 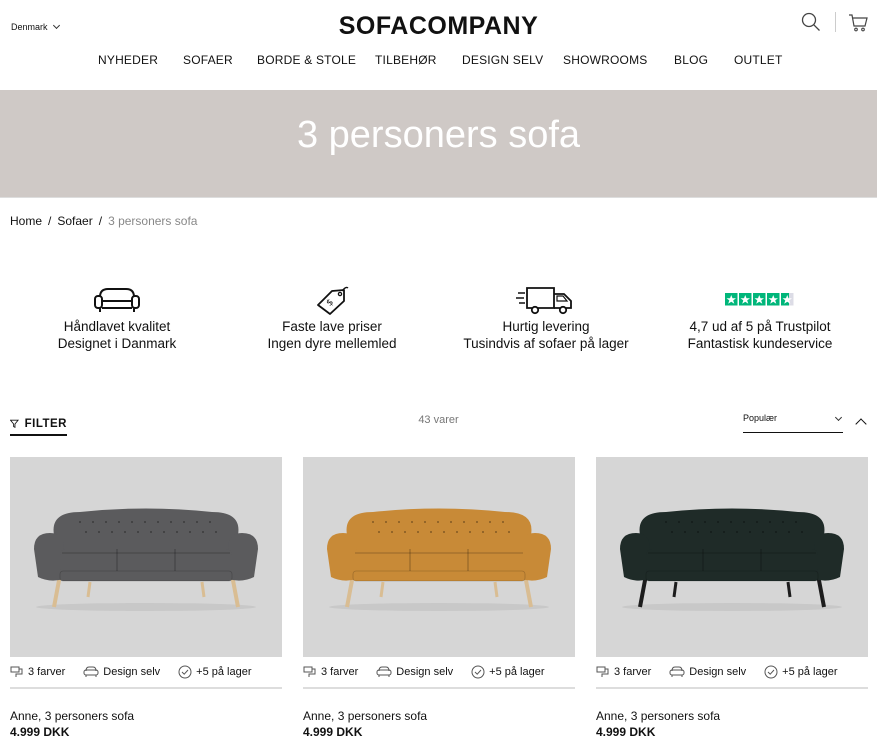 What do you see at coordinates (546, 343) in the screenshot?
I see `usp-line2: Tusindvis af sofaer på lager` at bounding box center [546, 343].